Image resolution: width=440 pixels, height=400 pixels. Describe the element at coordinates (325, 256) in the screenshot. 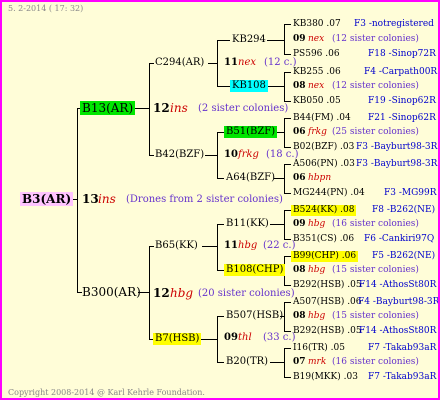

I see `node-b99: B99(CHP) .06` at that location.